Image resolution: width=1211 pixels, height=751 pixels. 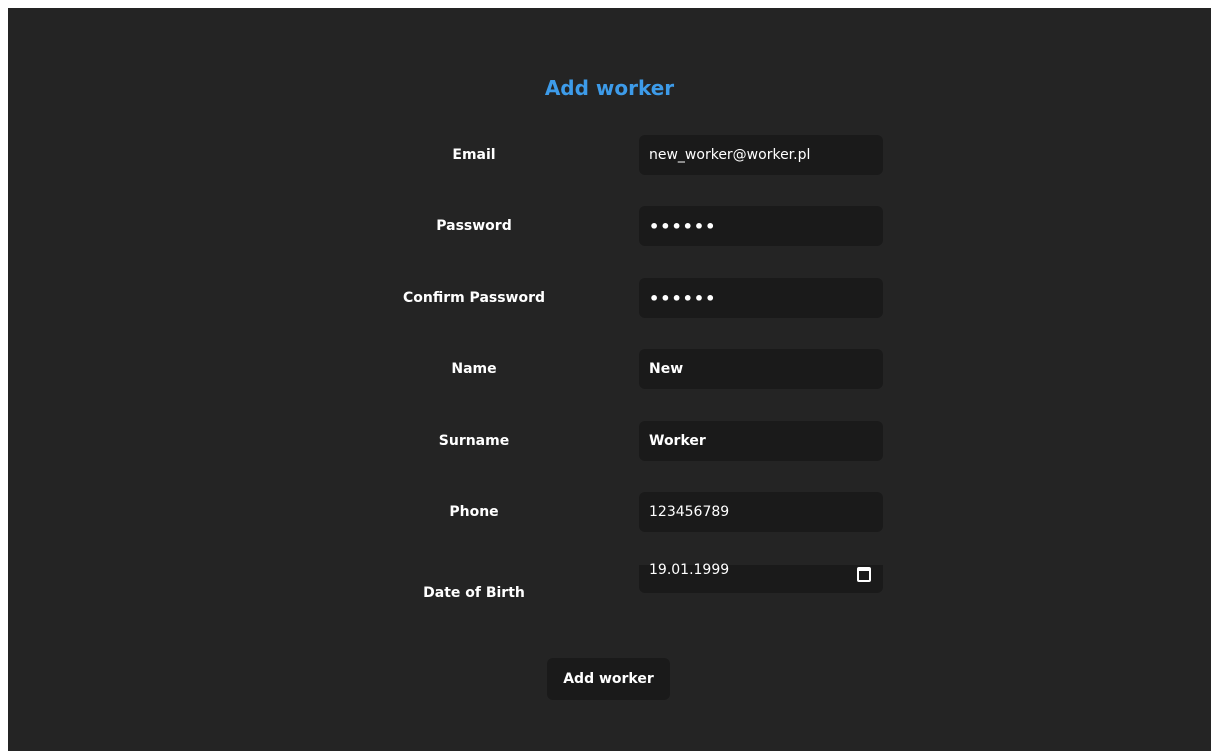 I want to click on calendar-icon, so click(x=864, y=574).